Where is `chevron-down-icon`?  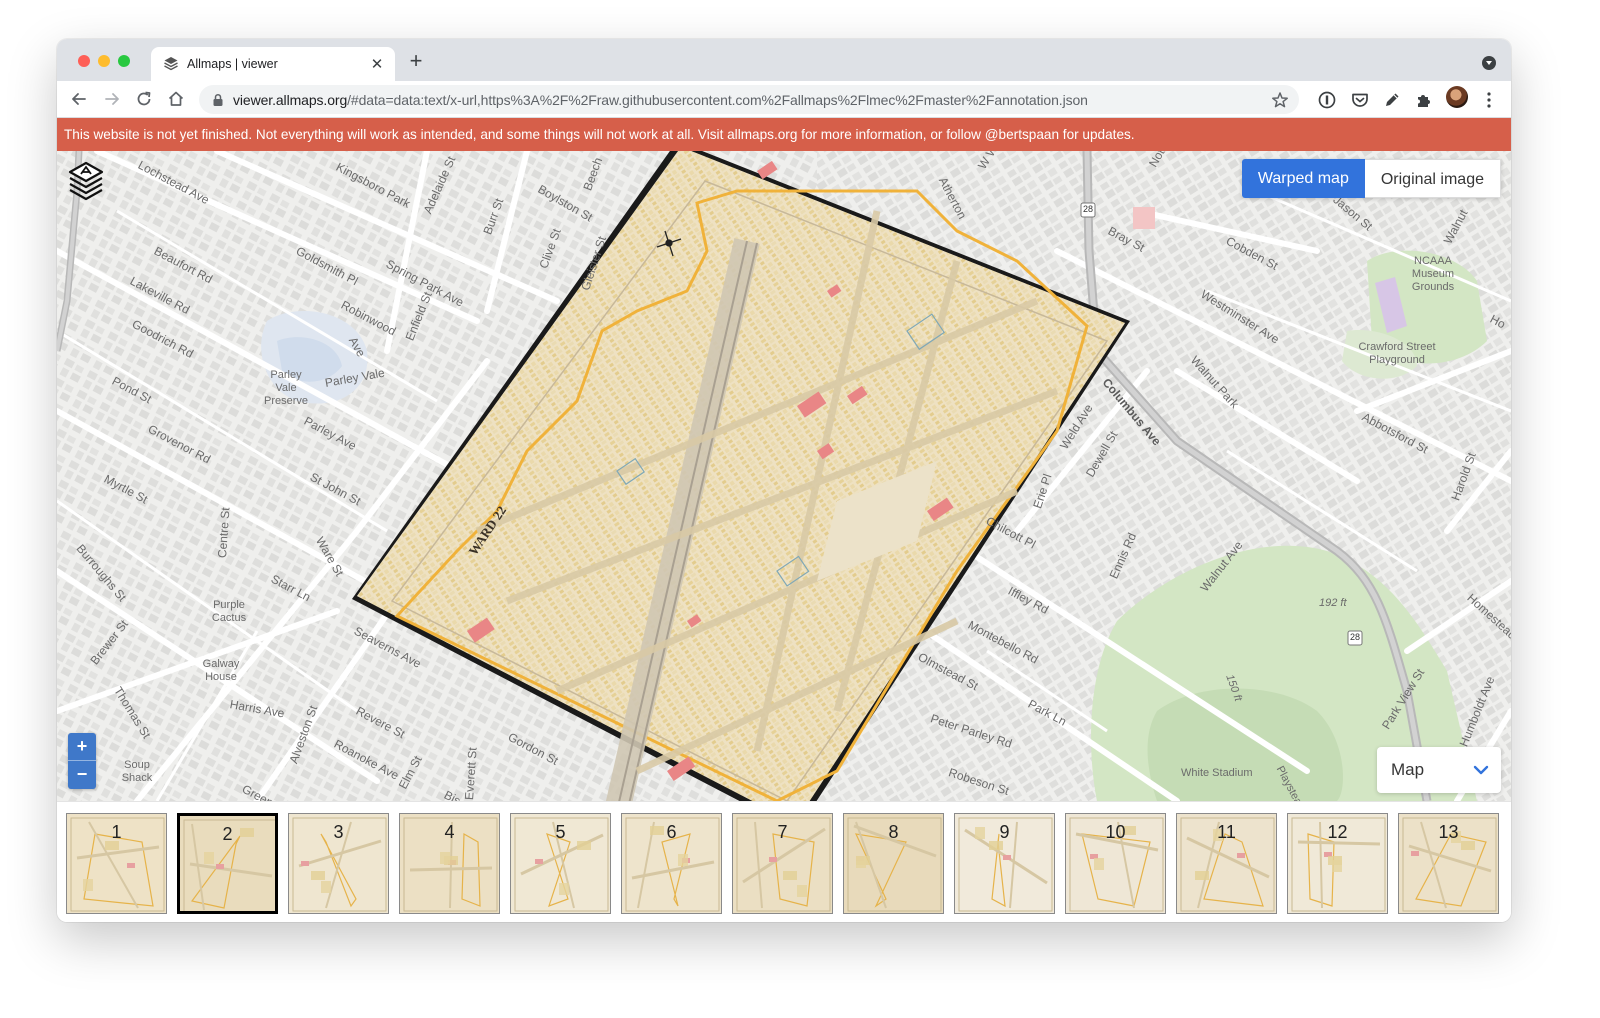 chevron-down-icon is located at coordinates (1481, 770).